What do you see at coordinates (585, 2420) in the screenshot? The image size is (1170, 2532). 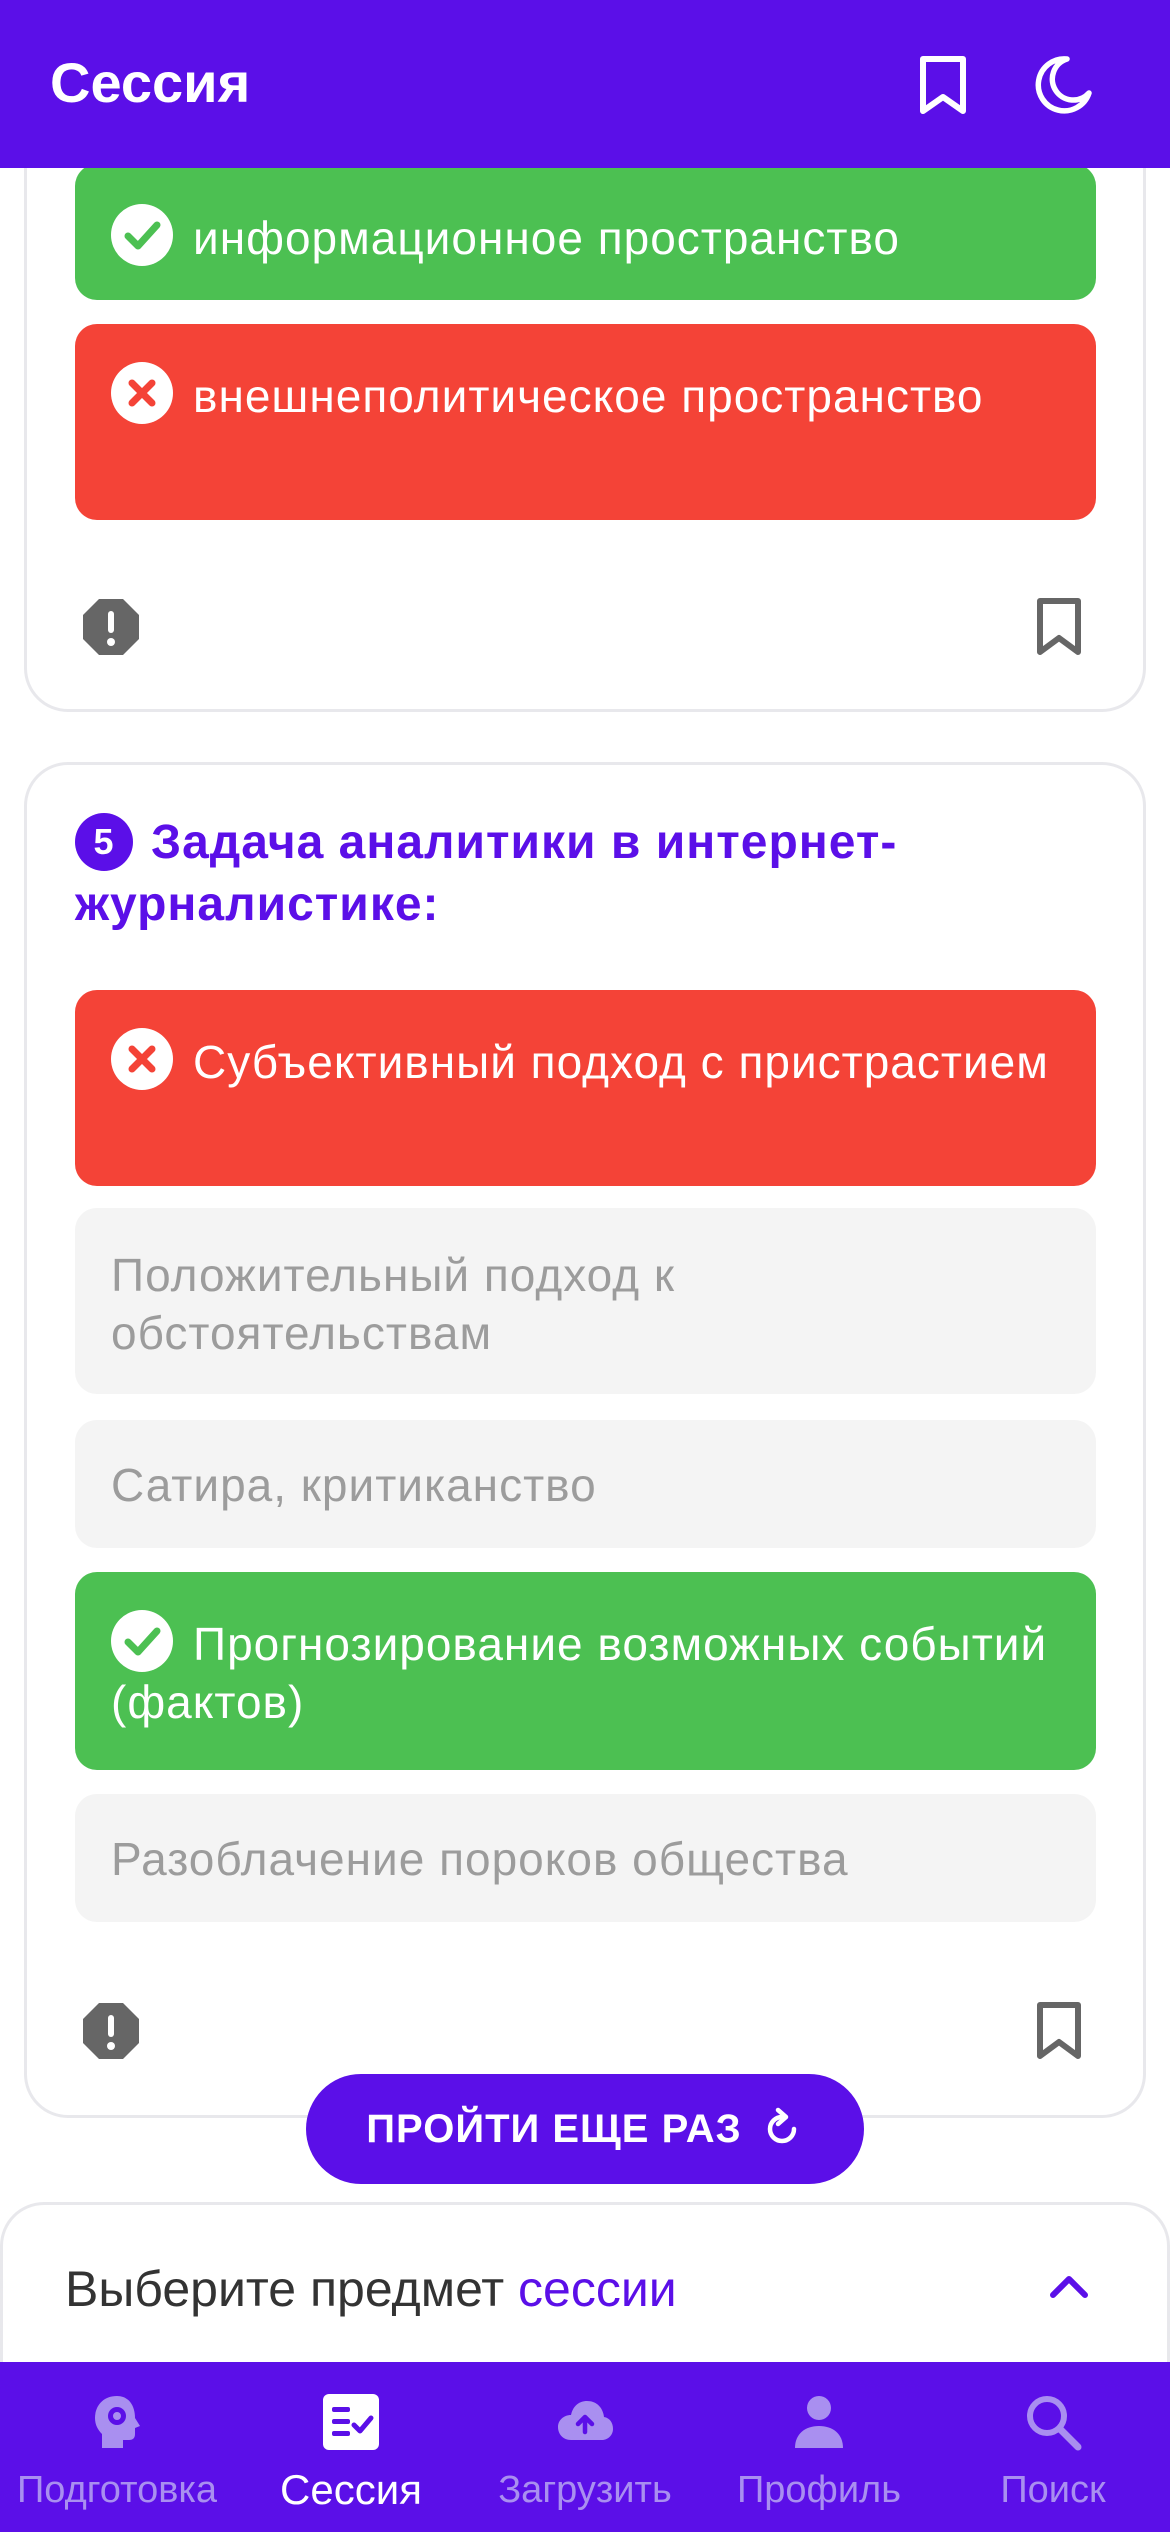 I see `cloud-upload-icon` at bounding box center [585, 2420].